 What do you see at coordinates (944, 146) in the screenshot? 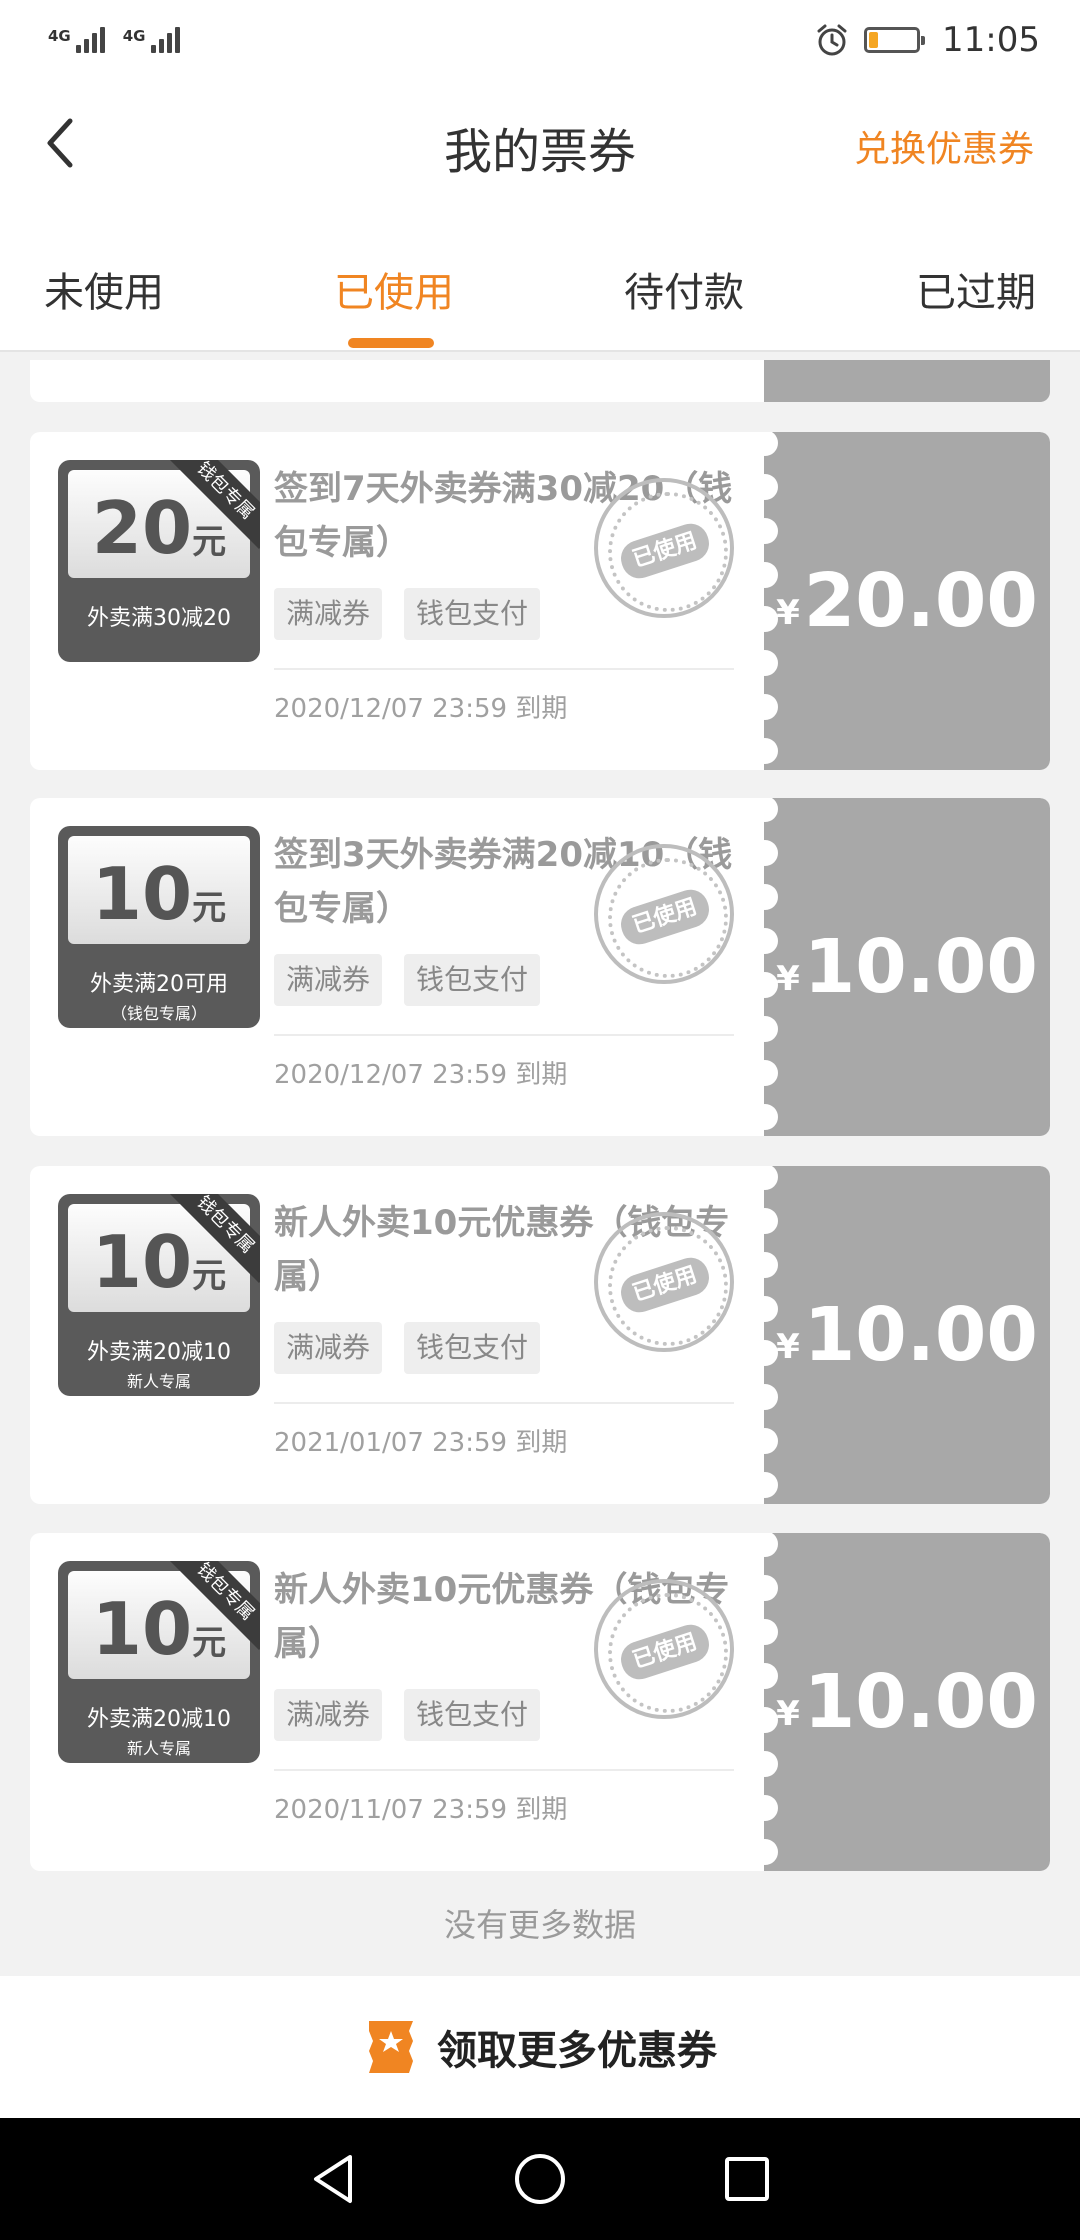
I see `exchange-coupon-button: 兑换优惠券` at bounding box center [944, 146].